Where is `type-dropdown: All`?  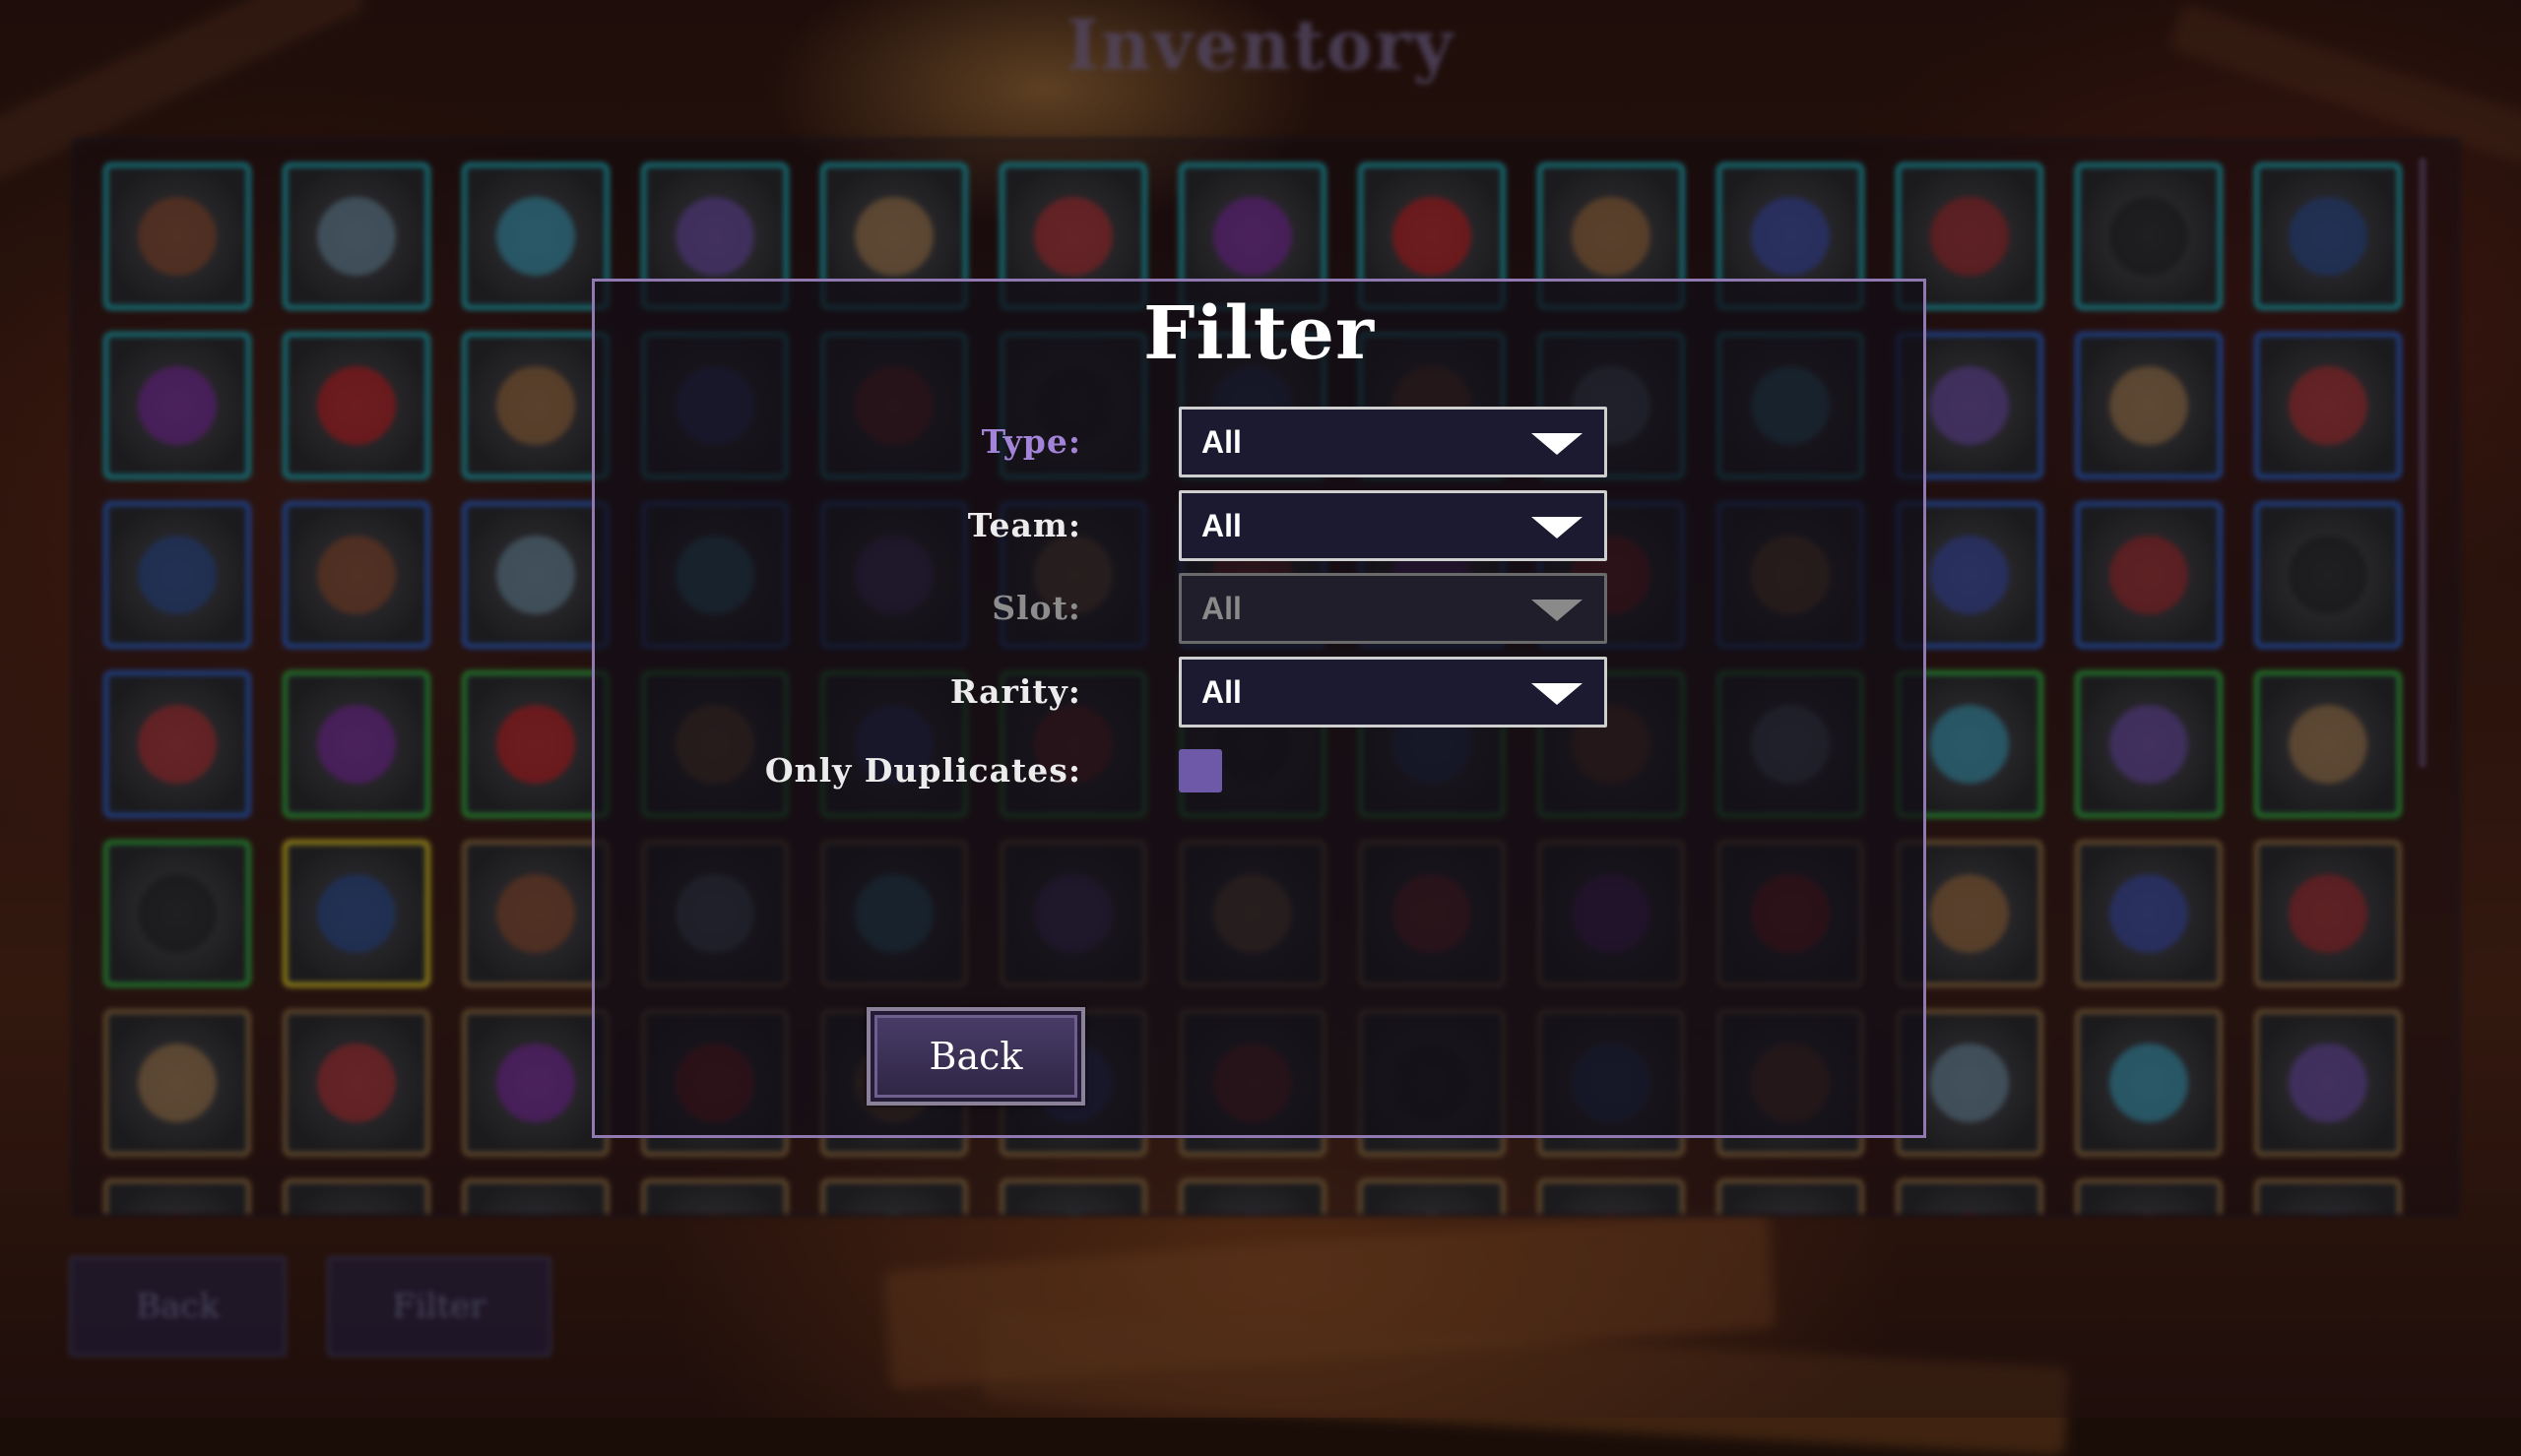
type-dropdown: All is located at coordinates (1393, 442).